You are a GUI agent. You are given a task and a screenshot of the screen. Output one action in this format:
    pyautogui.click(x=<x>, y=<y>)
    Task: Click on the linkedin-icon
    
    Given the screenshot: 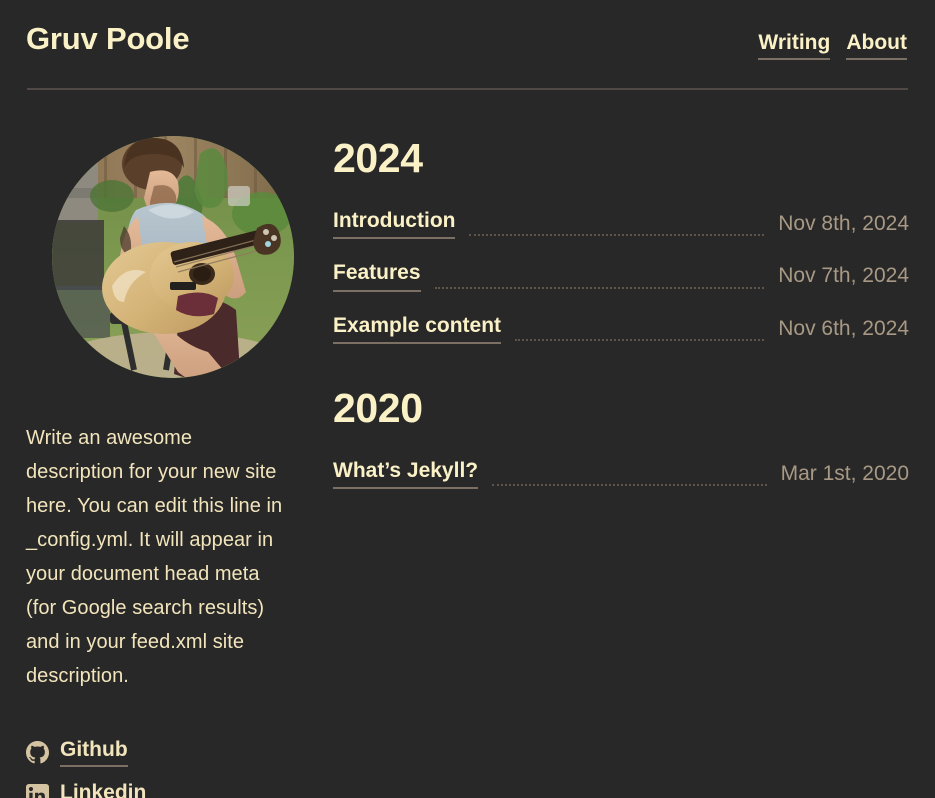 What is the action you would take?
    pyautogui.click(x=37, y=791)
    